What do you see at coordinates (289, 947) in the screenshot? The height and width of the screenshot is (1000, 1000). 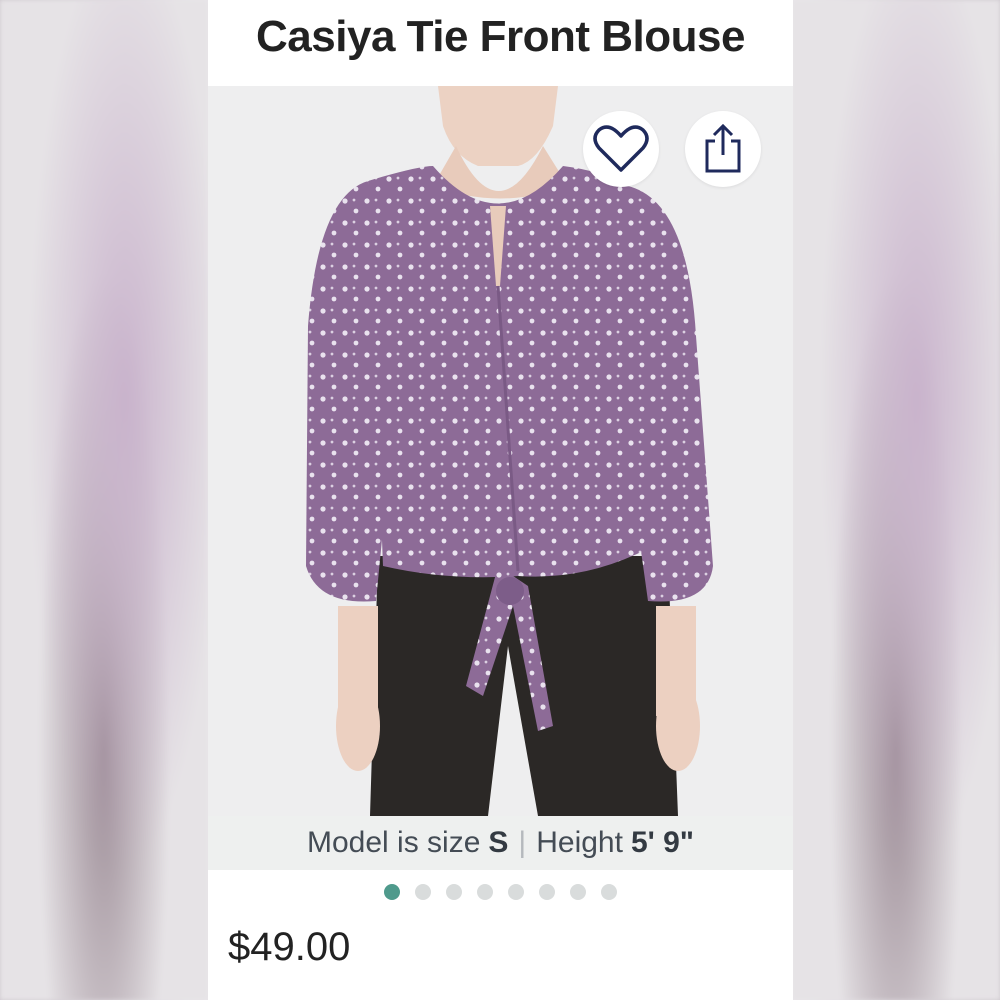 I see `product-price: $49.00` at bounding box center [289, 947].